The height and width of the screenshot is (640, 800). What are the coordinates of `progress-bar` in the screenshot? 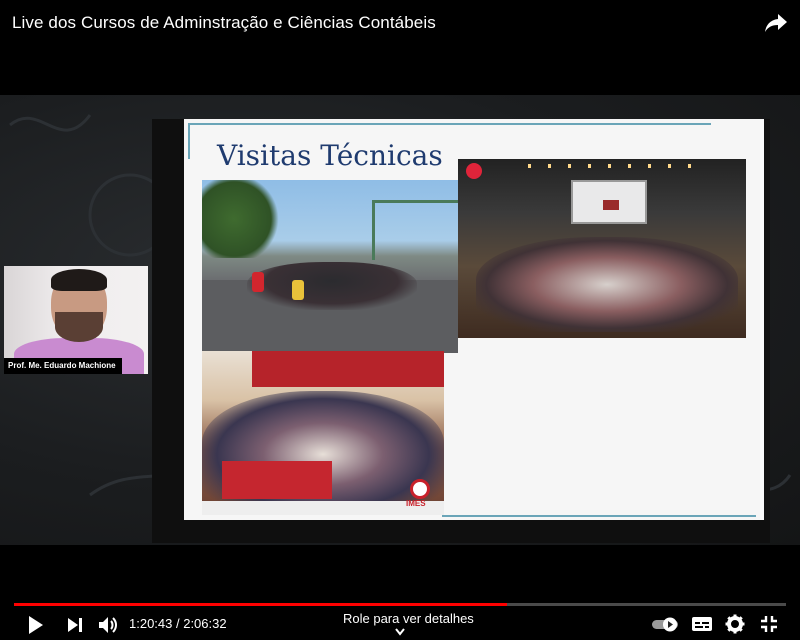 It's located at (400, 604).